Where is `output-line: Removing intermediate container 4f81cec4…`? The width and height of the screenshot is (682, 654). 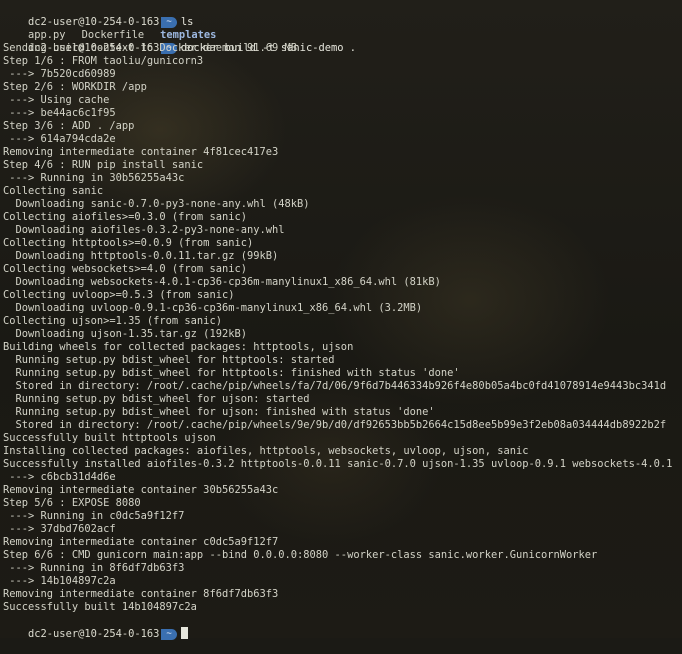
output-line: Removing intermediate container 4f81cec4… is located at coordinates (141, 152).